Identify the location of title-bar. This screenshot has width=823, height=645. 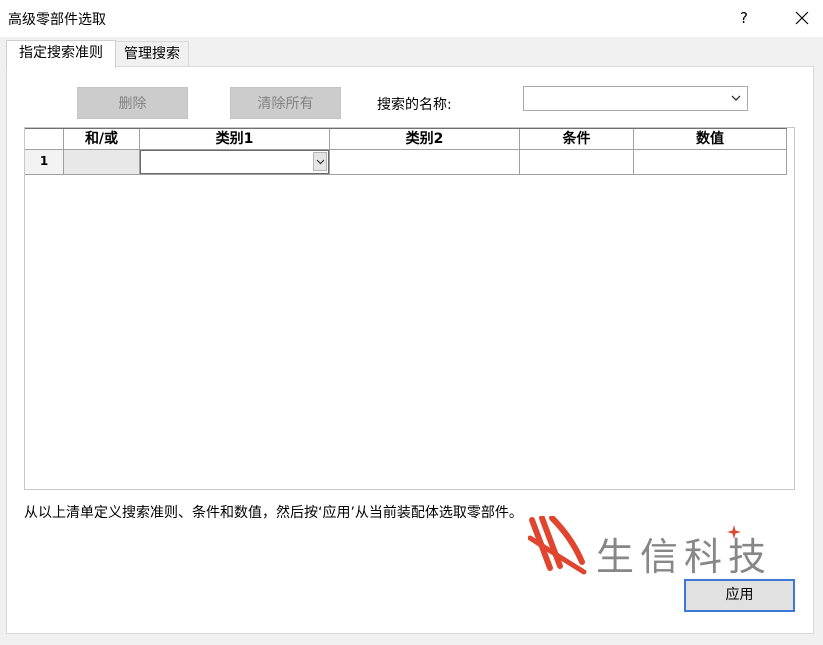
(411, 18).